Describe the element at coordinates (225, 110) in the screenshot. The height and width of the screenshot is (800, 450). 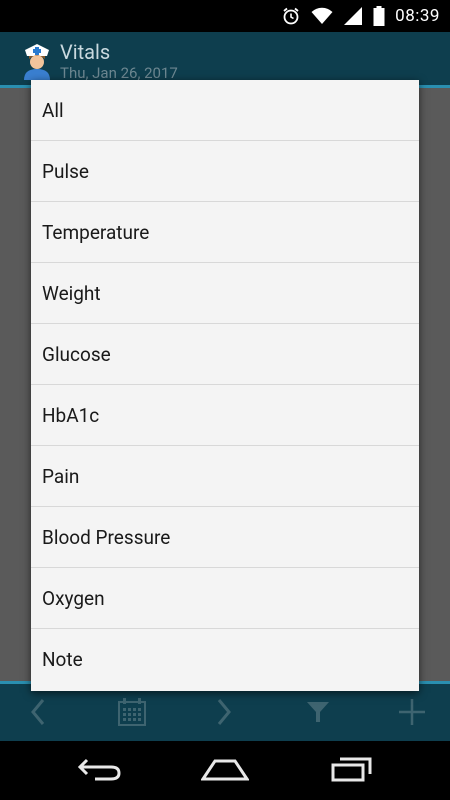
I see `option-all: All` at that location.